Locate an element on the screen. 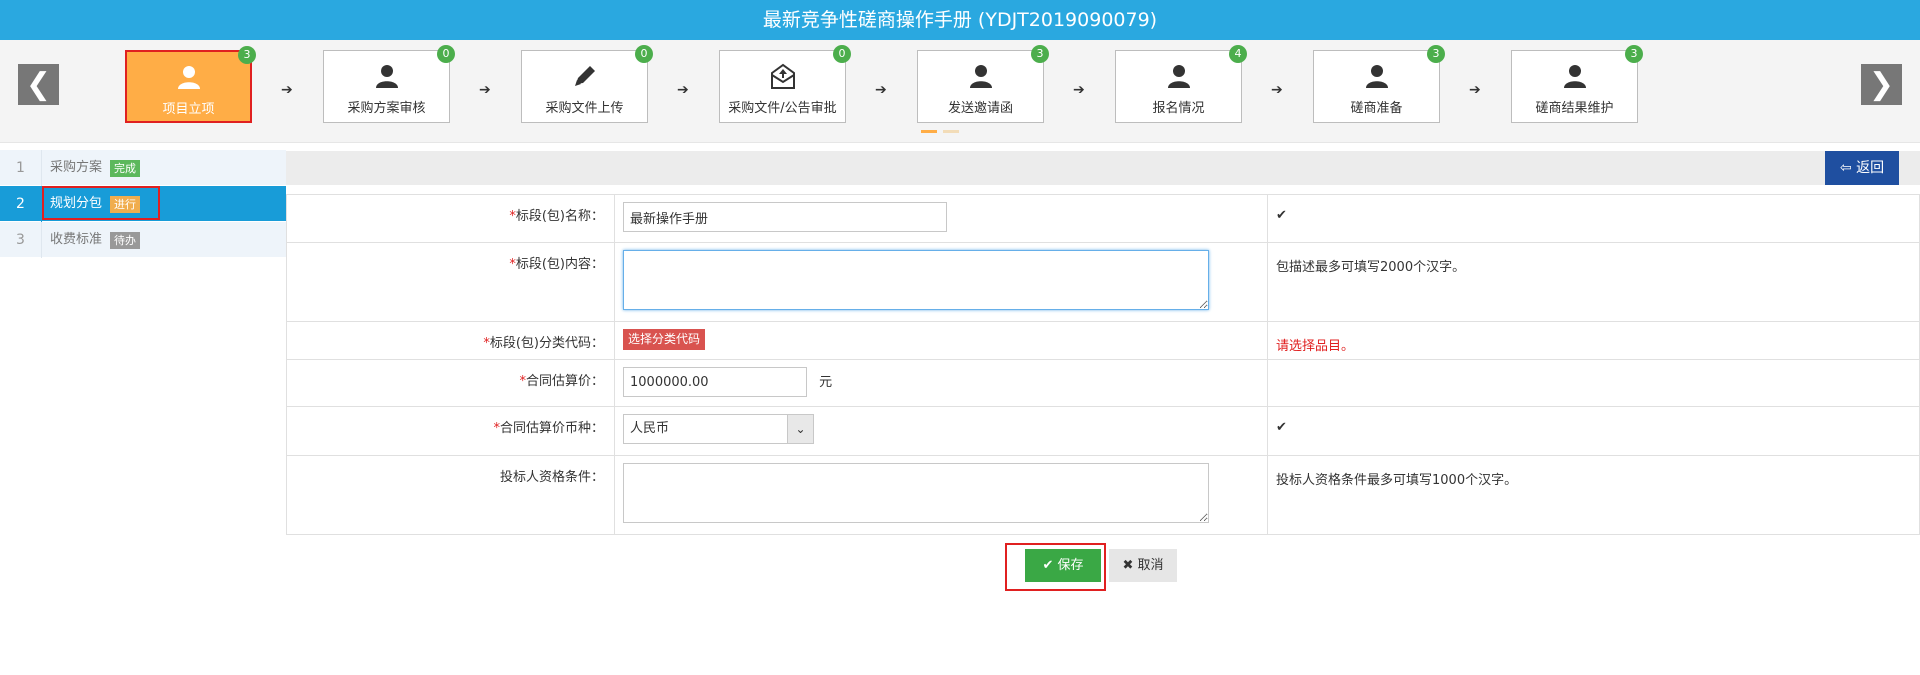 This screenshot has height=675, width=1920. status-badge: 完成 is located at coordinates (125, 168).